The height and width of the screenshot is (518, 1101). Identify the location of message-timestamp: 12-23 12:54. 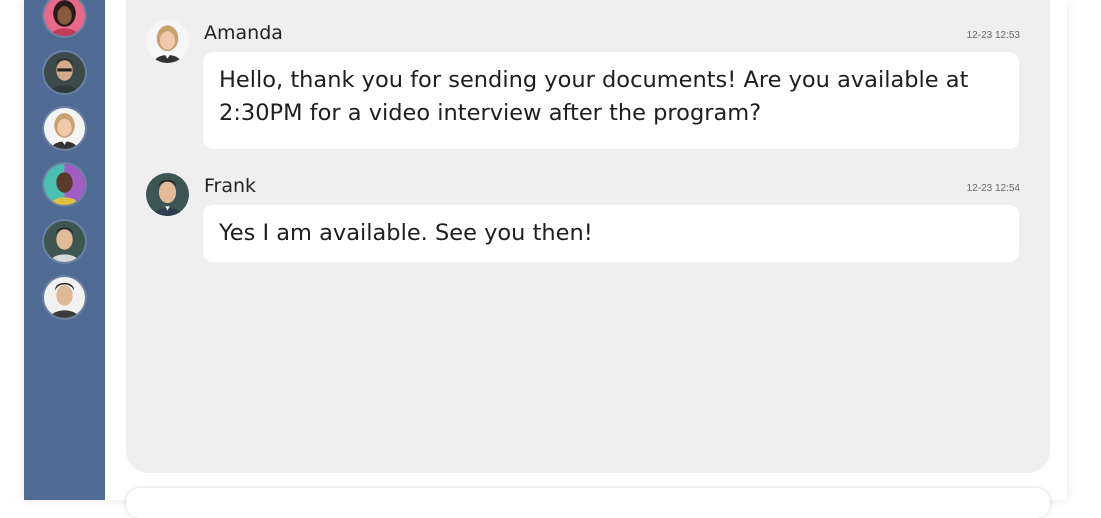
(993, 188).